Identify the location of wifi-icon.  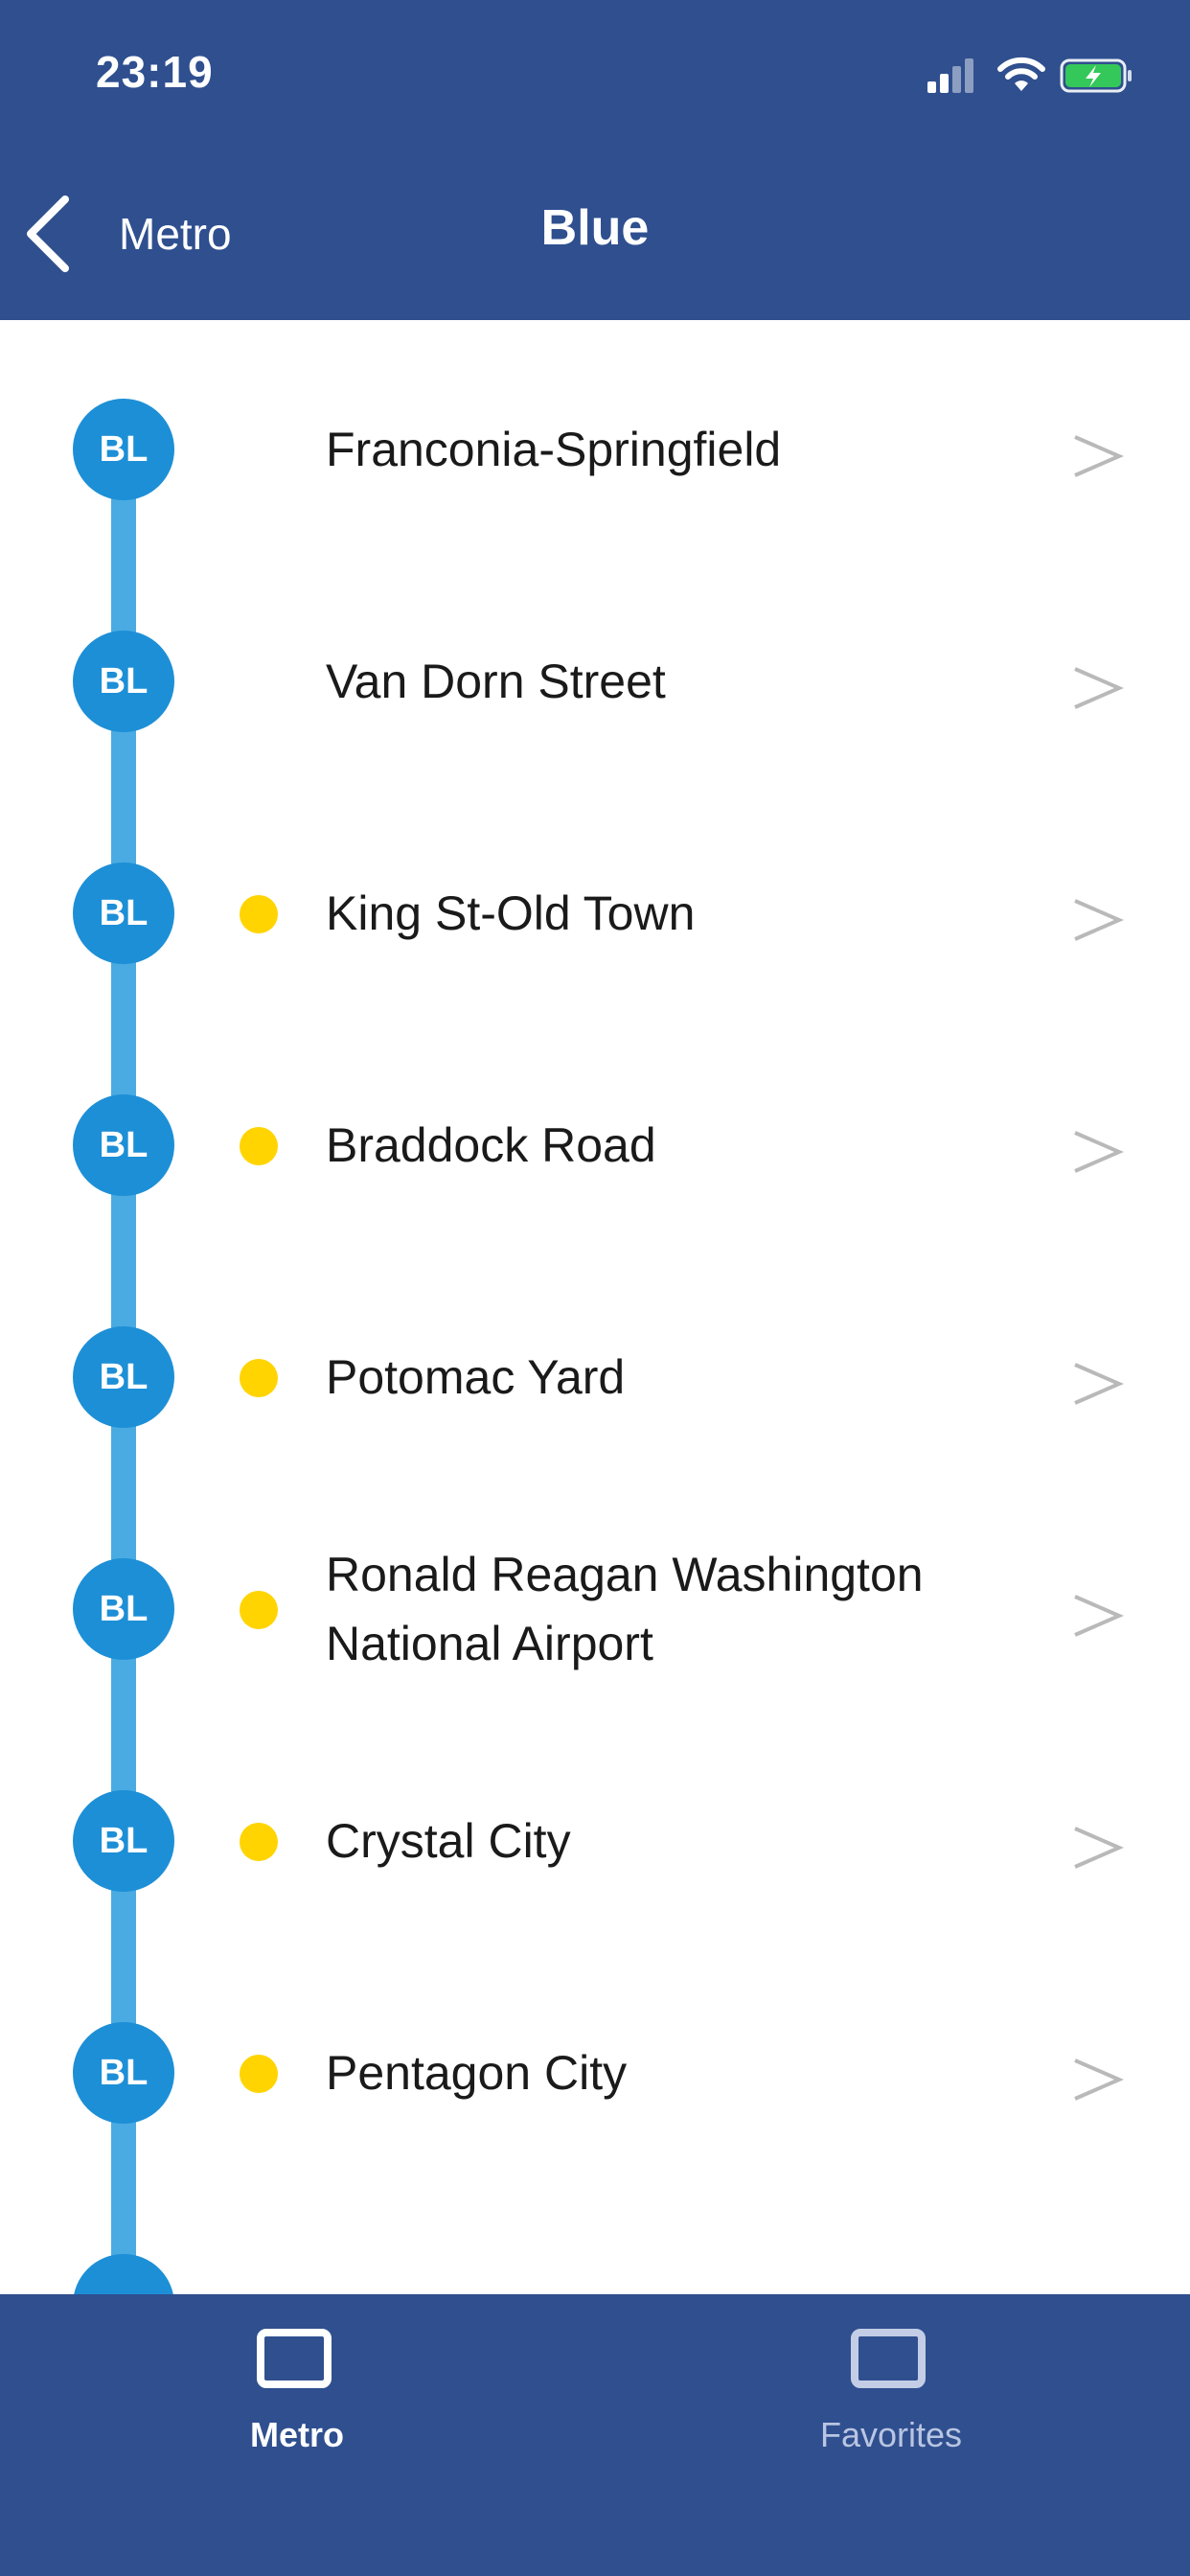
(1021, 74).